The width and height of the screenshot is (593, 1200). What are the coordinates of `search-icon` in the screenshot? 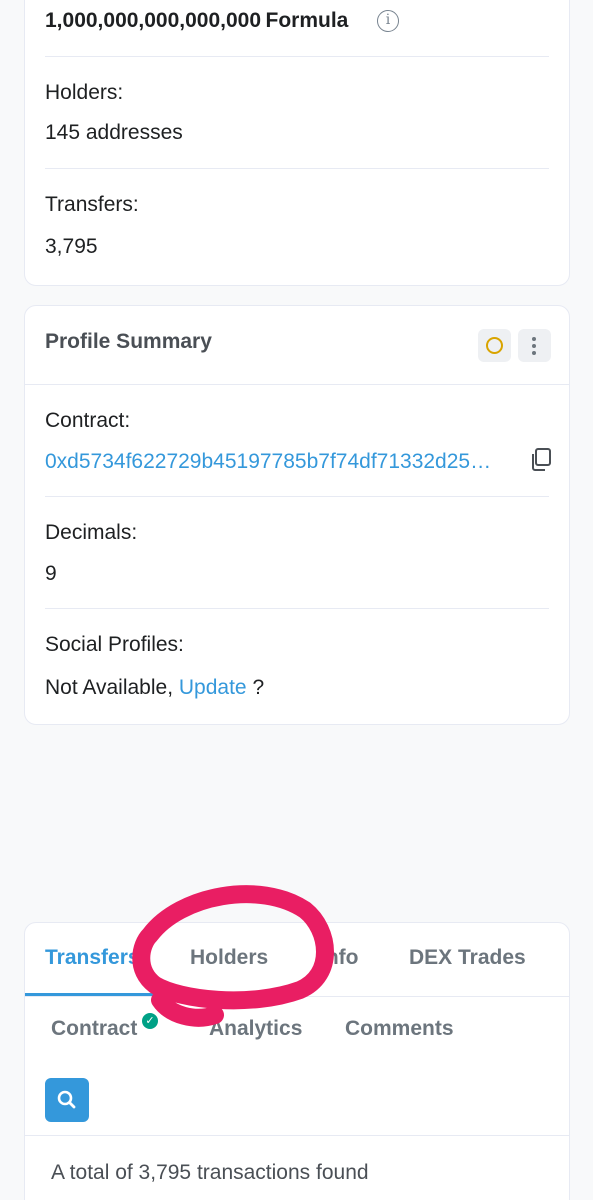 It's located at (66, 1099).